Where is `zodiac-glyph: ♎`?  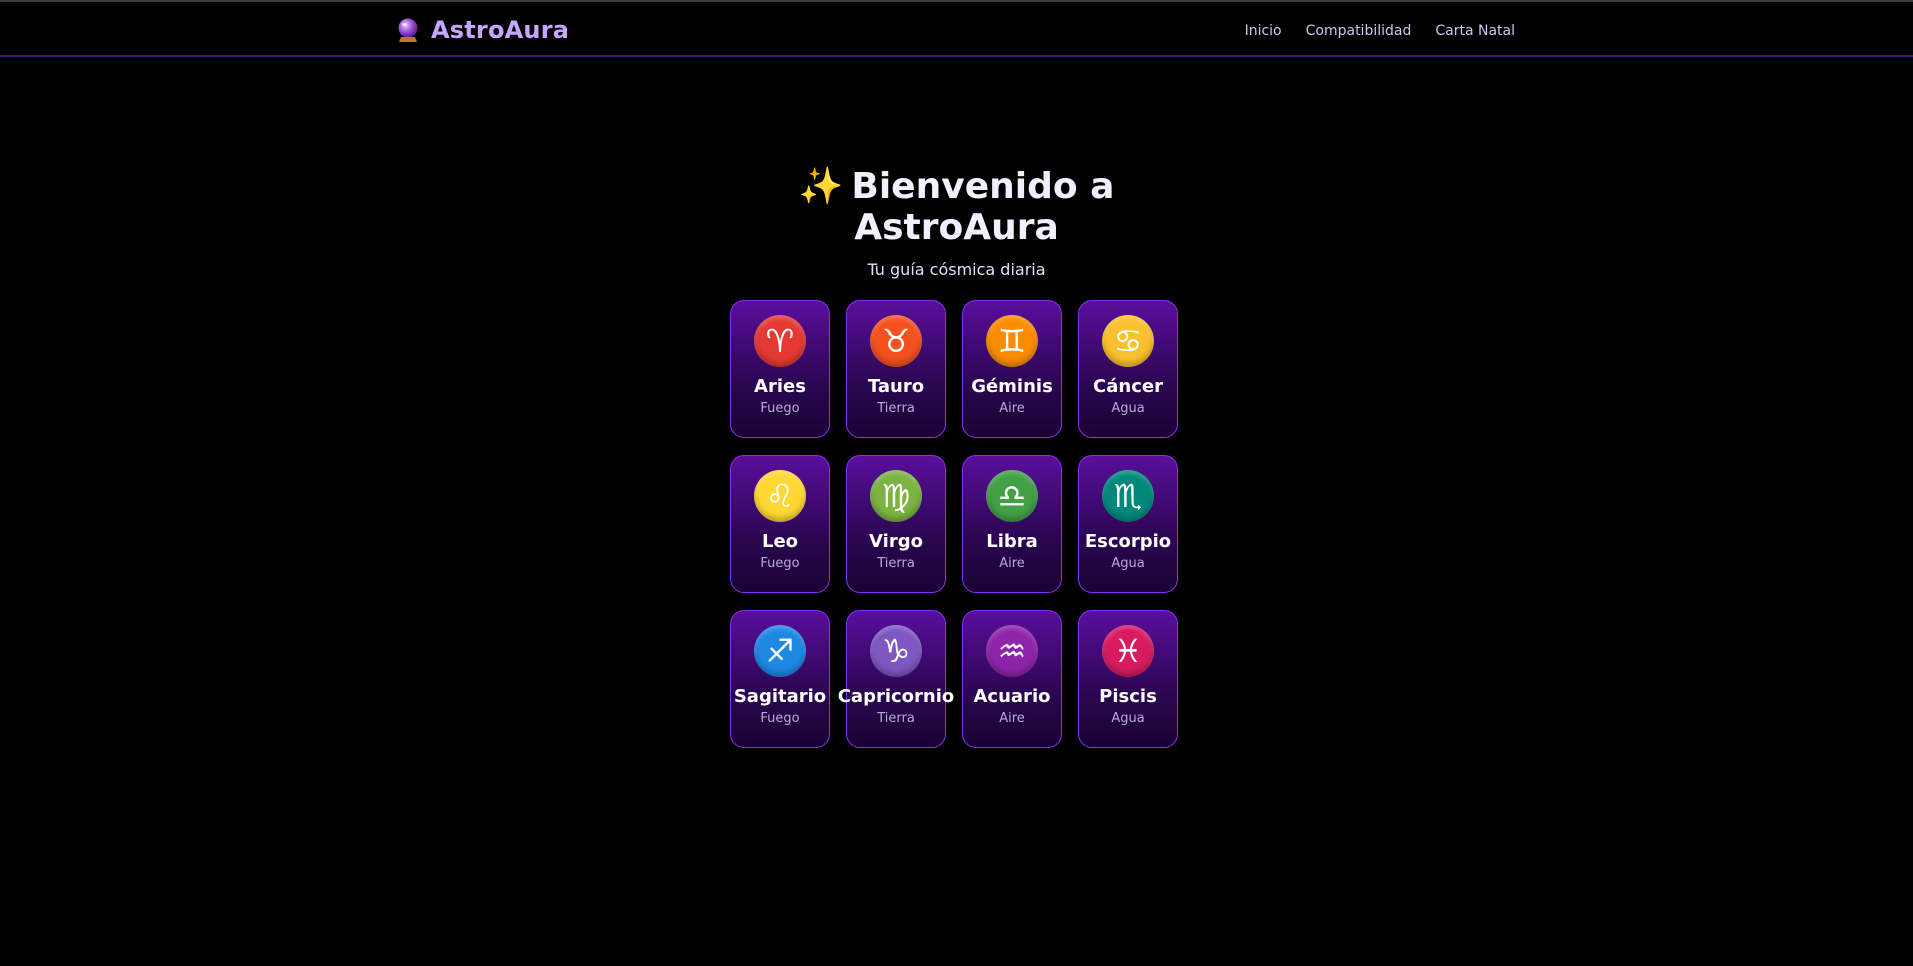
zodiac-glyph: ♎ is located at coordinates (1012, 496).